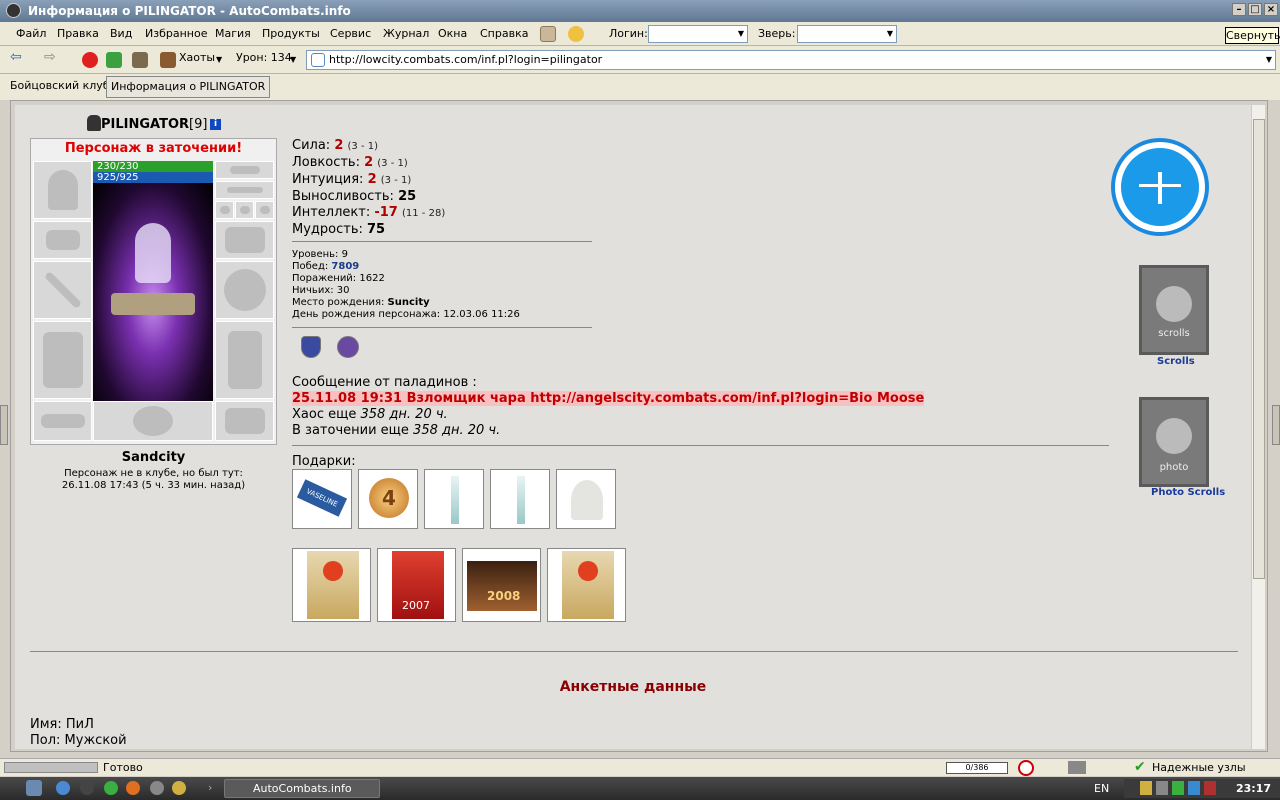 This screenshot has height=800, width=1280. I want to click on quicklaunch-ie-icon, so click(63, 788).